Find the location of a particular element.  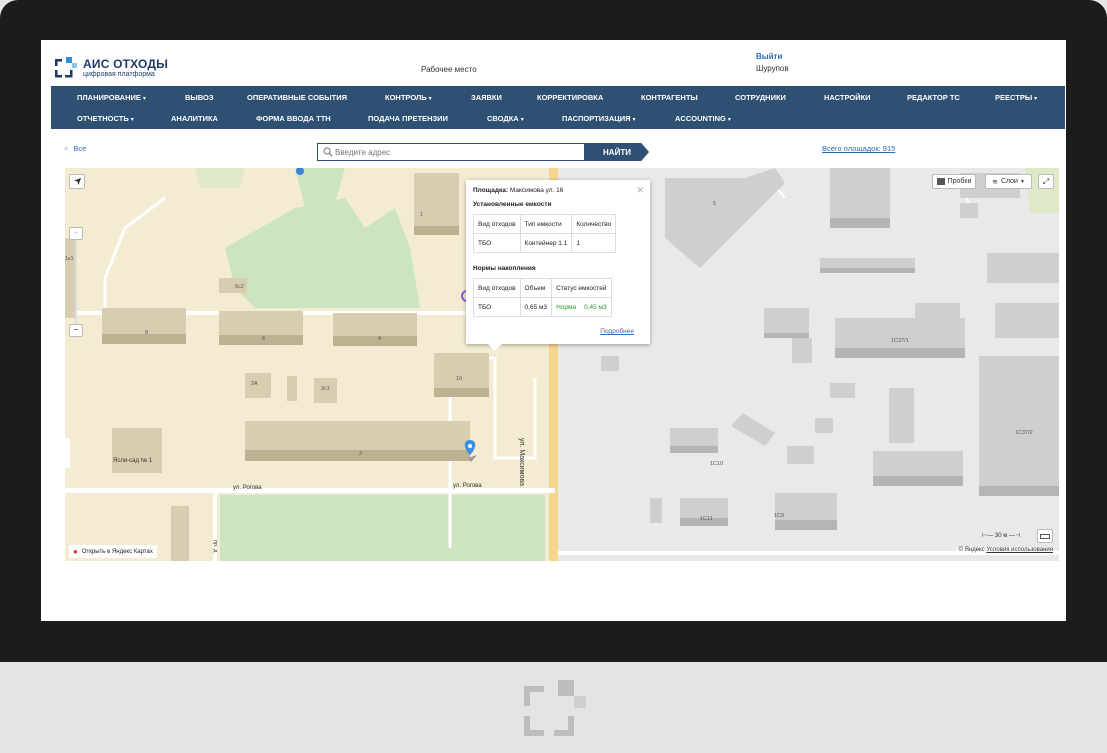

layers-icon: ≋ is located at coordinates (995, 182).